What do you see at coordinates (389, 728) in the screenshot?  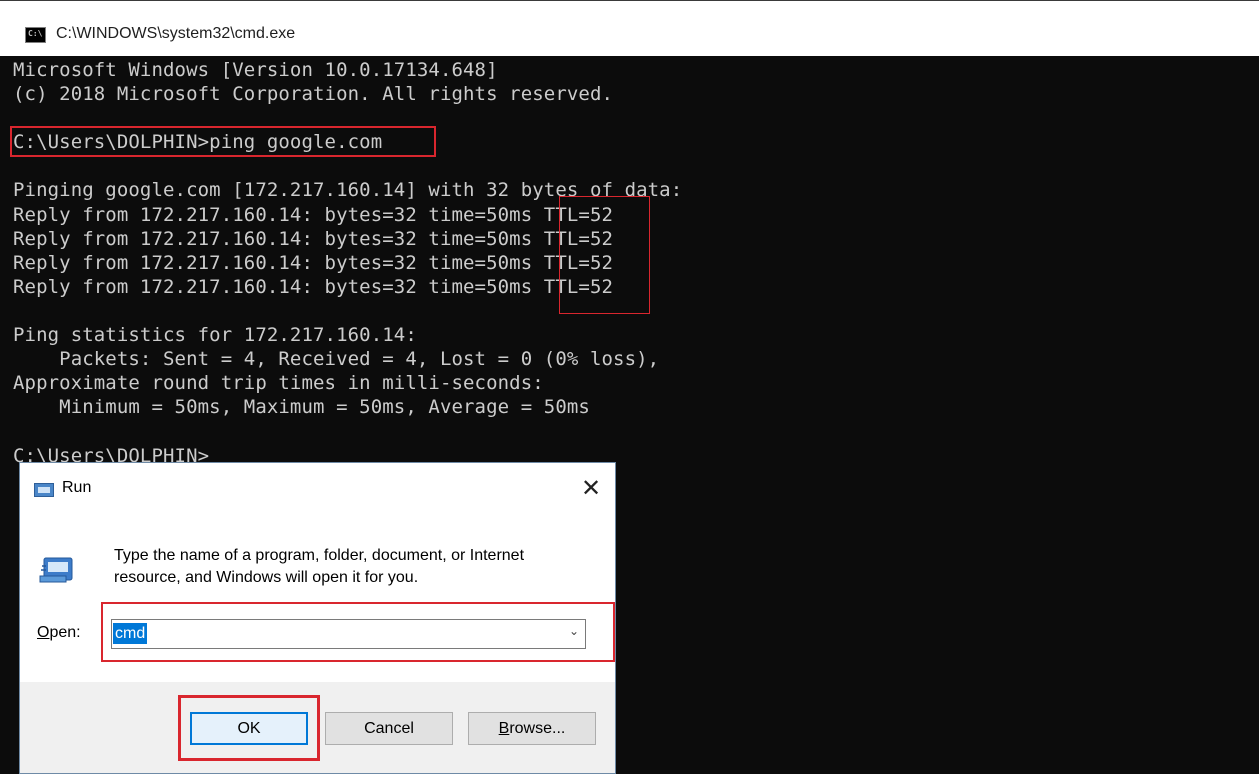 I see `cancel-button: Cancel` at bounding box center [389, 728].